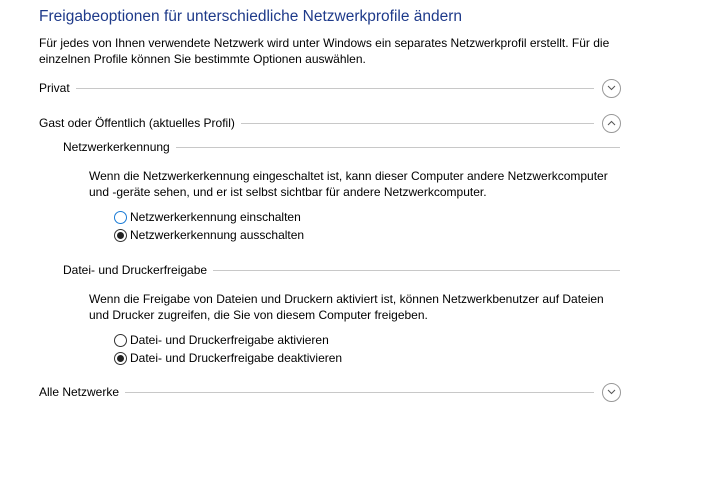 The image size is (727, 495). I want to click on discovery-heading: Netzwerkerkennung, so click(116, 147).